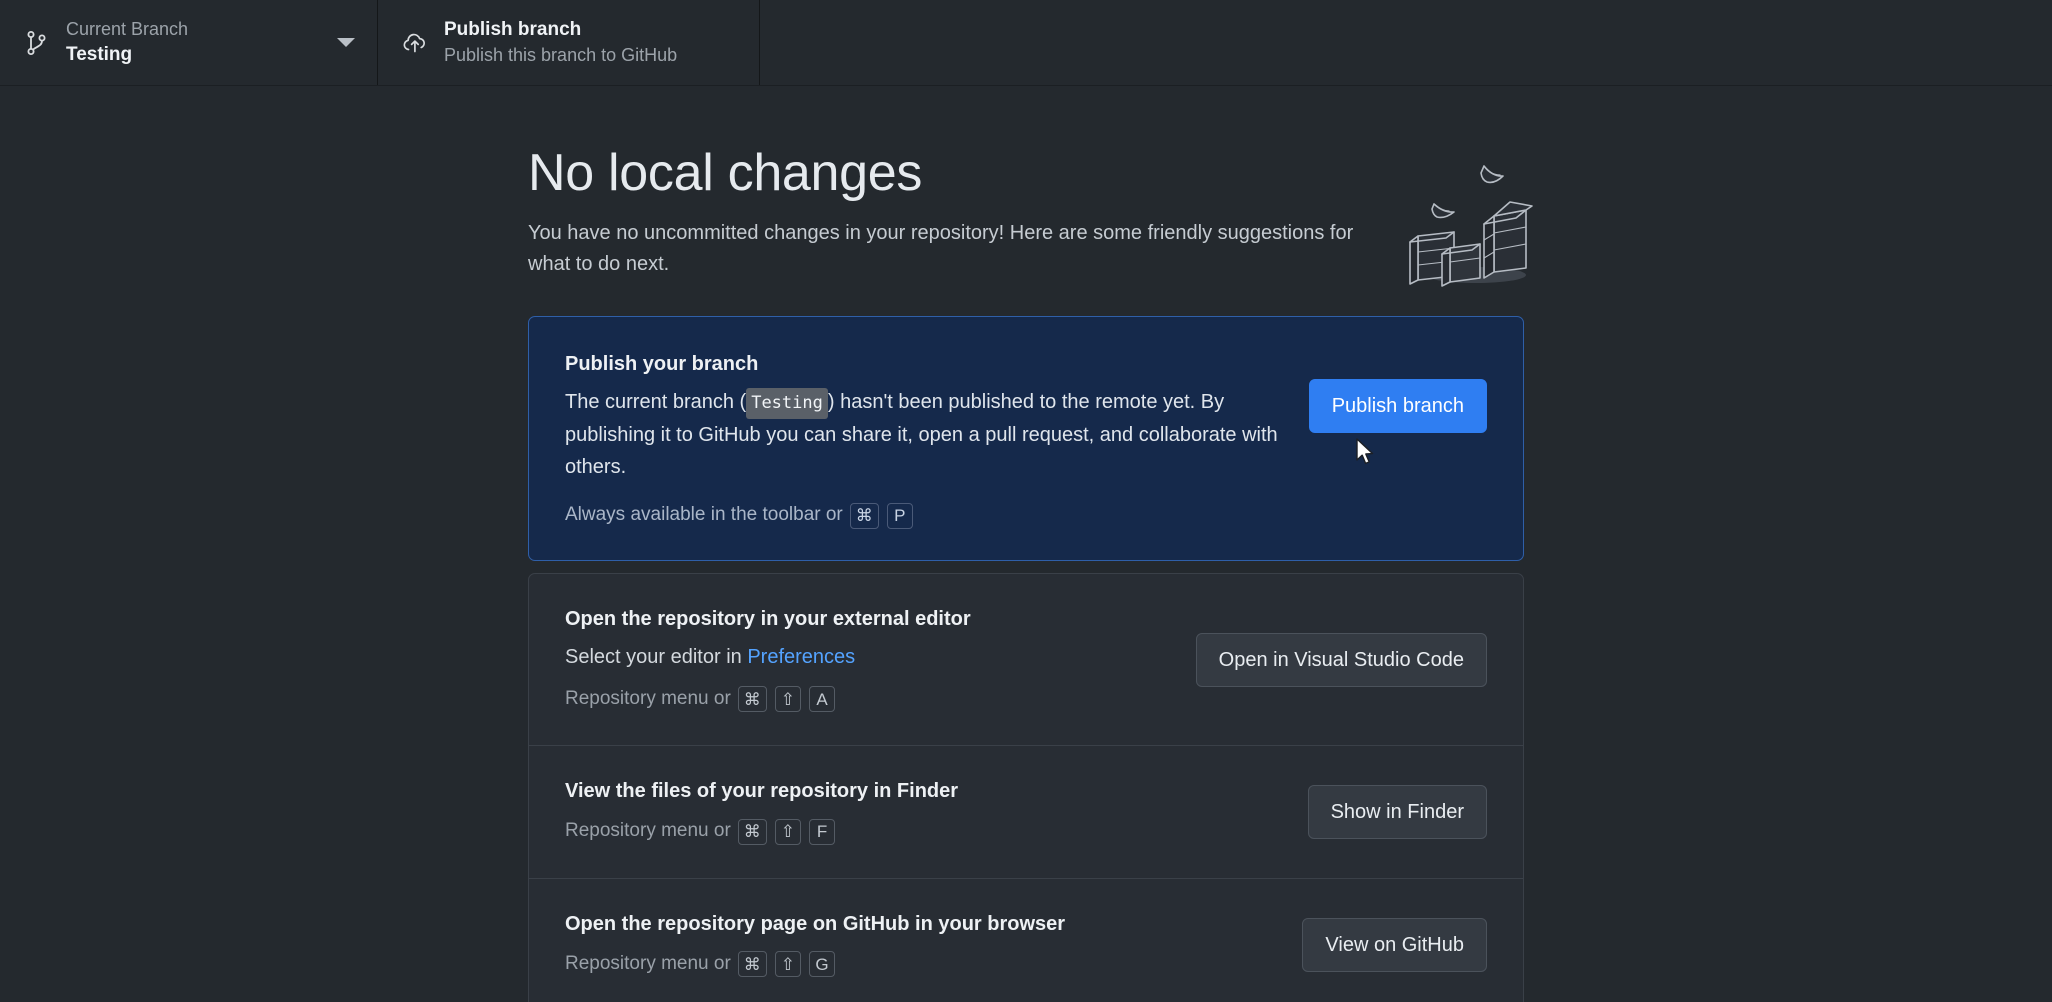  What do you see at coordinates (1394, 944) in the screenshot?
I see `view-on-github-button: View on GitHub` at bounding box center [1394, 944].